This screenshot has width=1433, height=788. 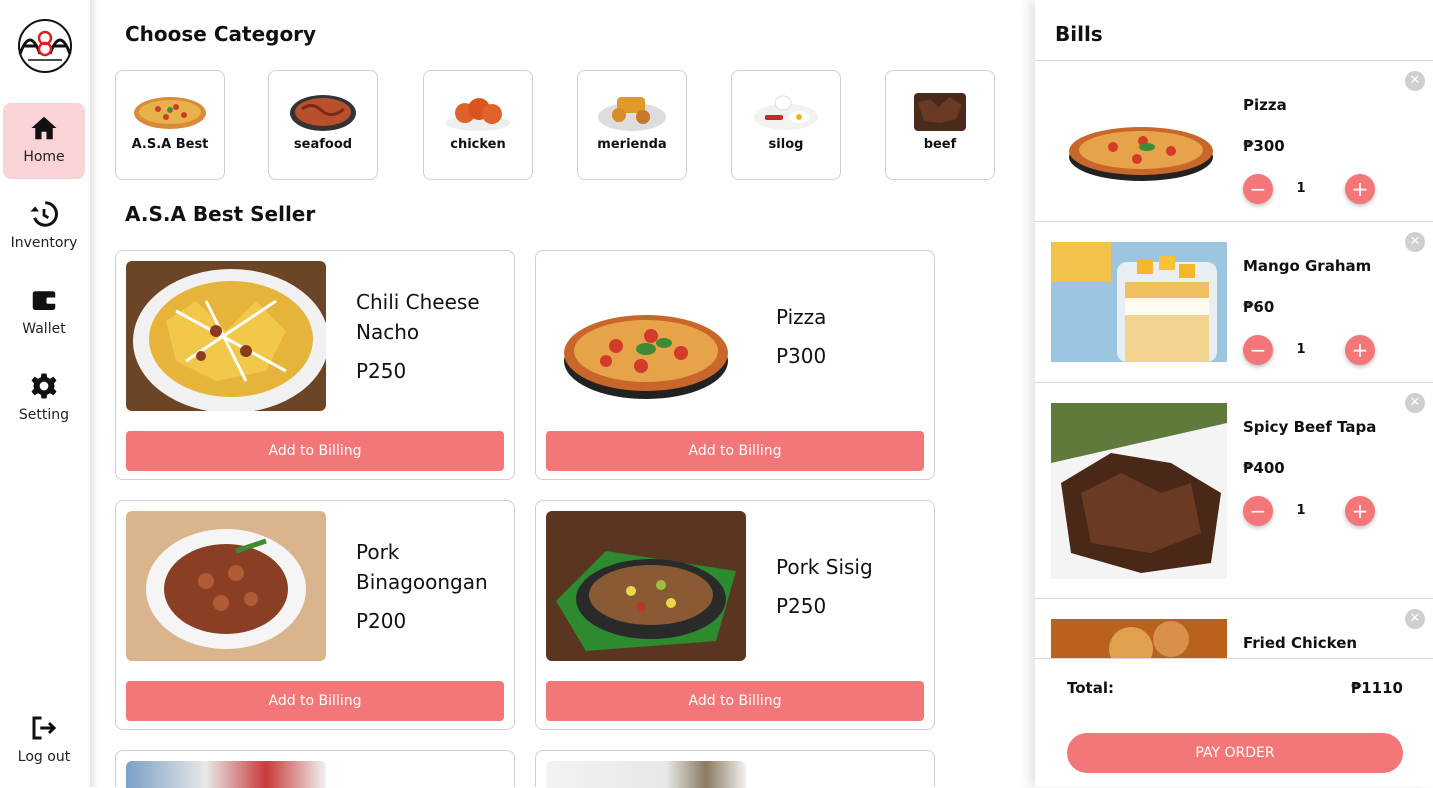 I want to click on category-chicken: chicken, so click(x=478, y=125).